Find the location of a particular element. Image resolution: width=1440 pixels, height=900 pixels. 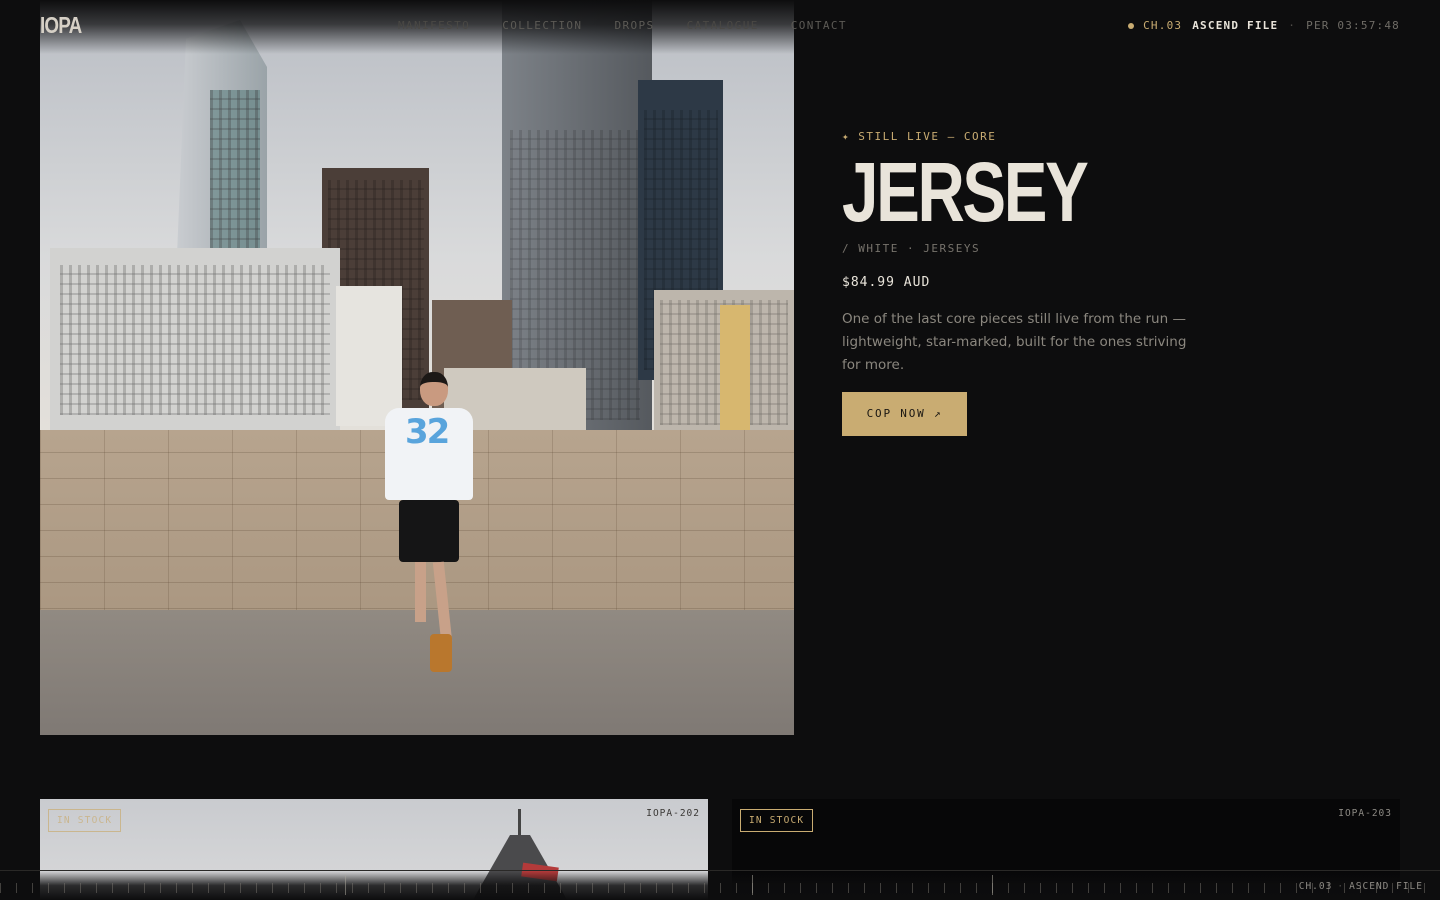

nav-item-manifesto: MANIFESTO is located at coordinates (434, 26).